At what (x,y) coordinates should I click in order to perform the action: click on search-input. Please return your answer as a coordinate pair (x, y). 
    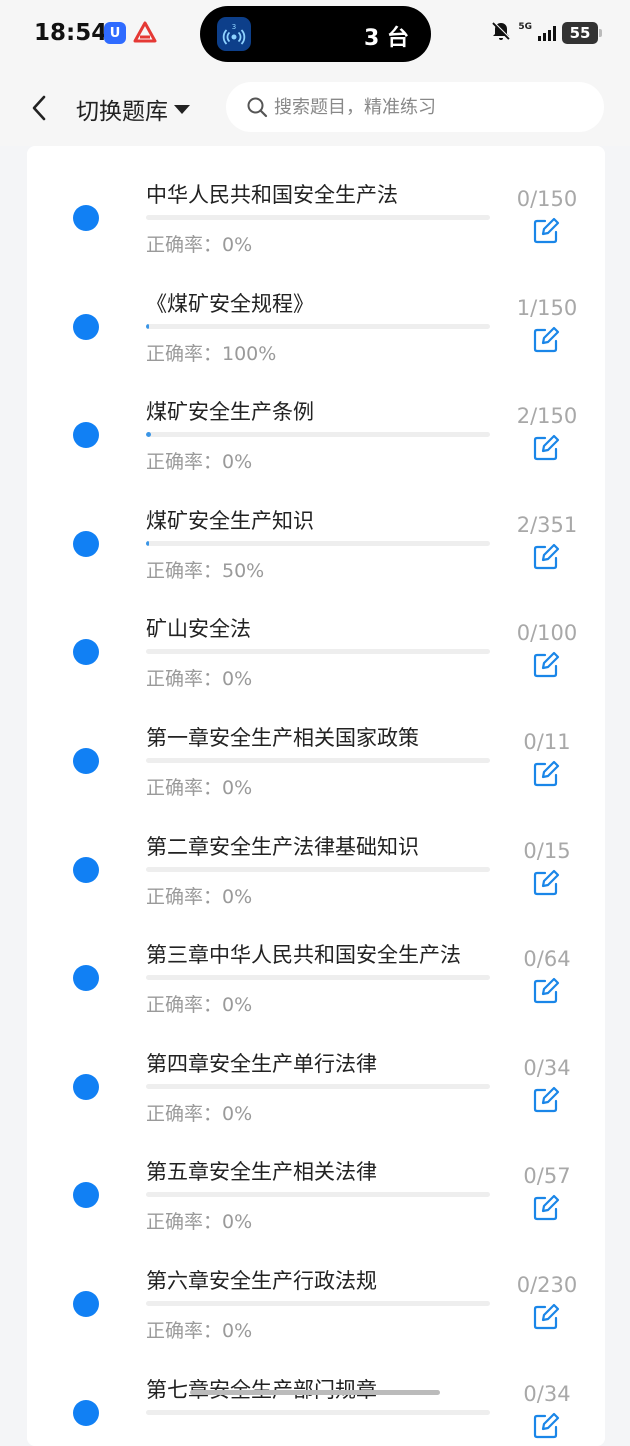
    Looking at the image, I should click on (424, 107).